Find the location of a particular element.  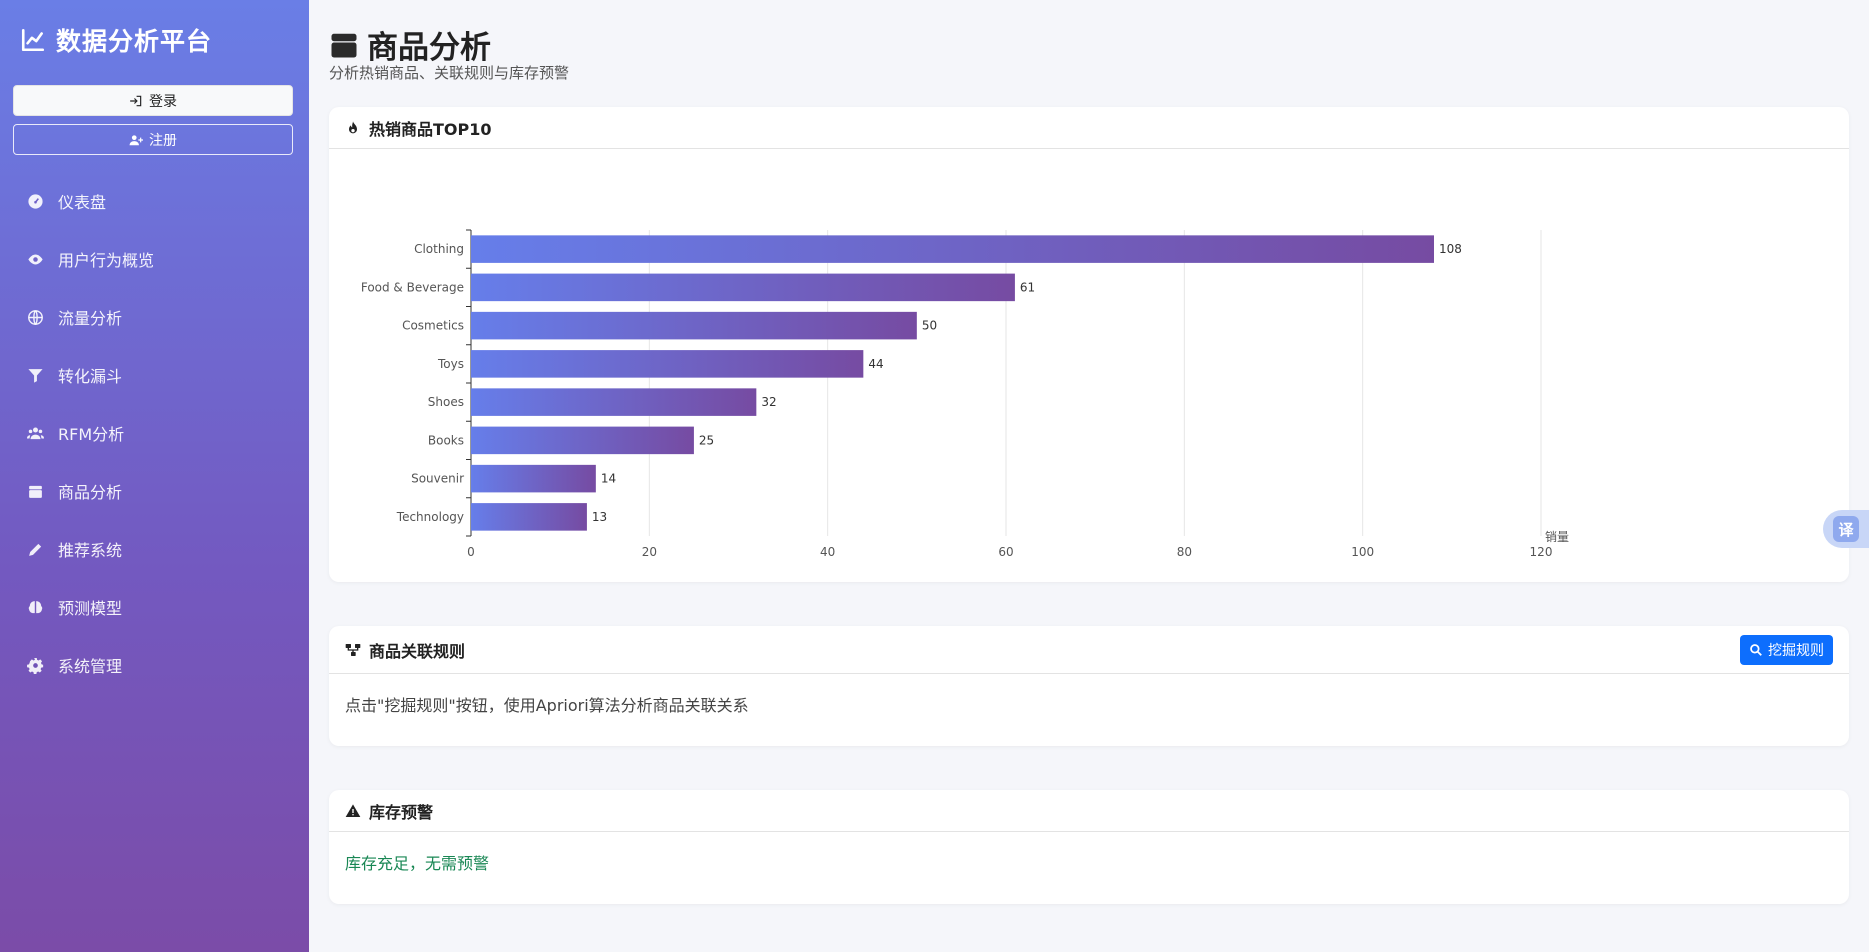

y-tick-label: Clothing is located at coordinates (439, 249).